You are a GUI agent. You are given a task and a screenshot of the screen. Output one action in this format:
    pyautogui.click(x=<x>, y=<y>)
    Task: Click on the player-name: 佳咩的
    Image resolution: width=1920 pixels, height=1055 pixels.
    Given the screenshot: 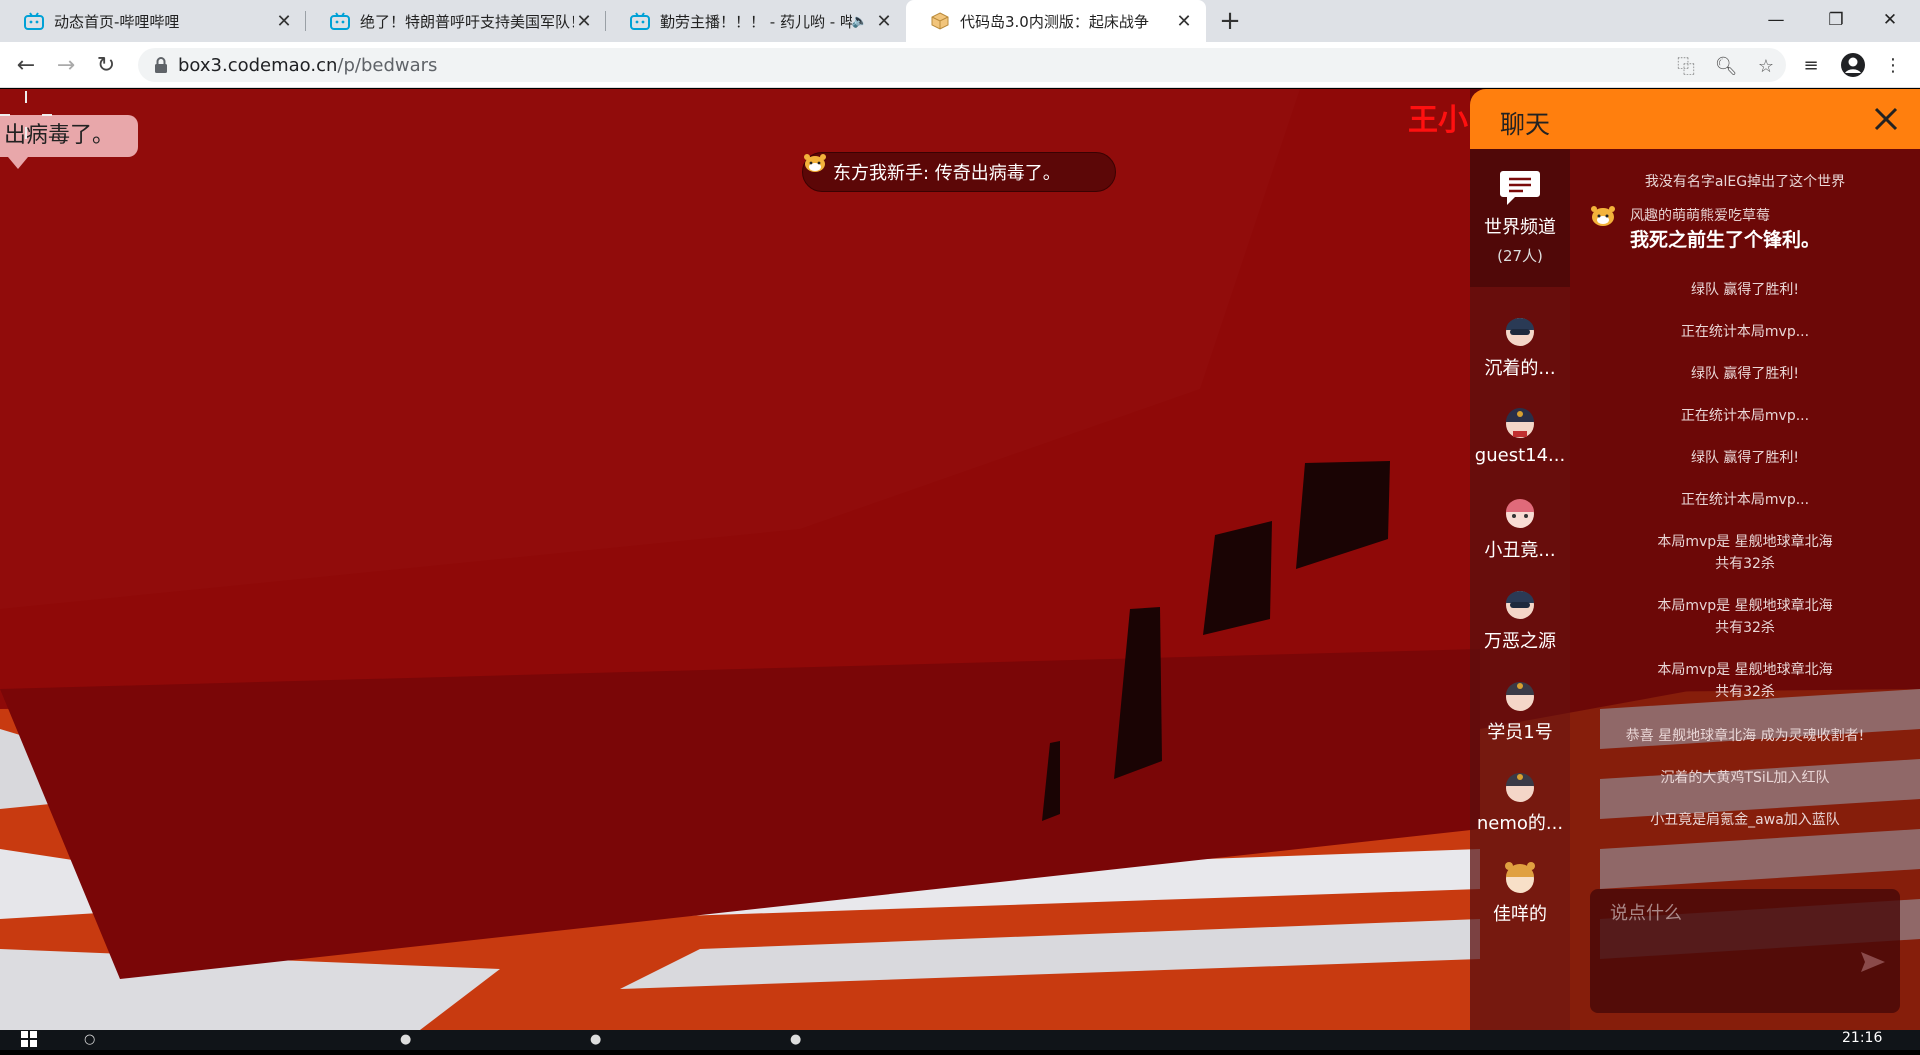 What is the action you would take?
    pyautogui.click(x=1520, y=914)
    